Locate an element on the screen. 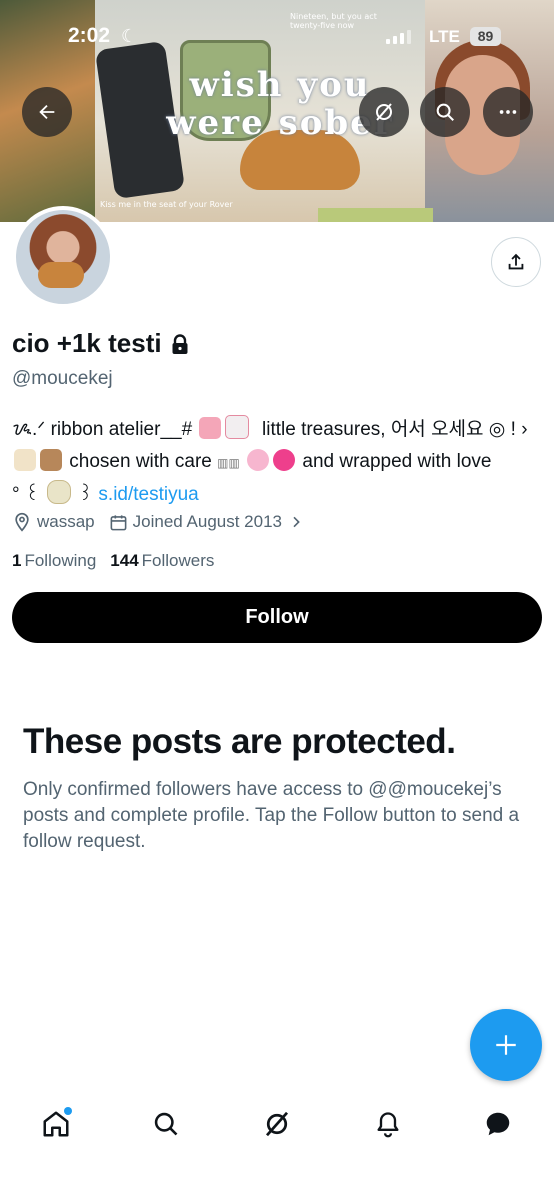 Image resolution: width=554 pixels, height=1200 pixels. avatar is located at coordinates (63, 257).